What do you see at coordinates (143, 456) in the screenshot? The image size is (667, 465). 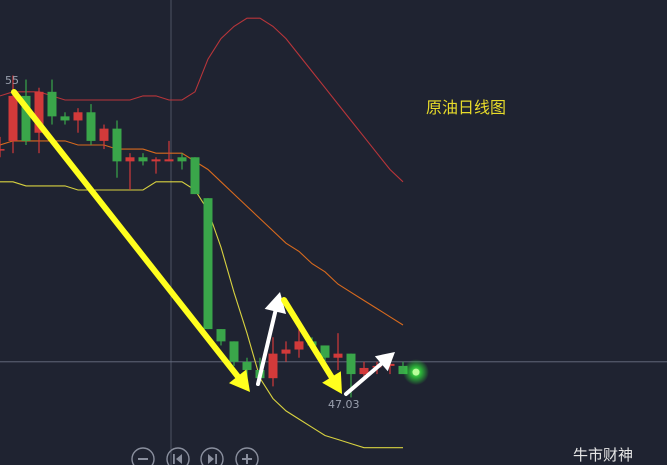 I see `minus-icon` at bounding box center [143, 456].